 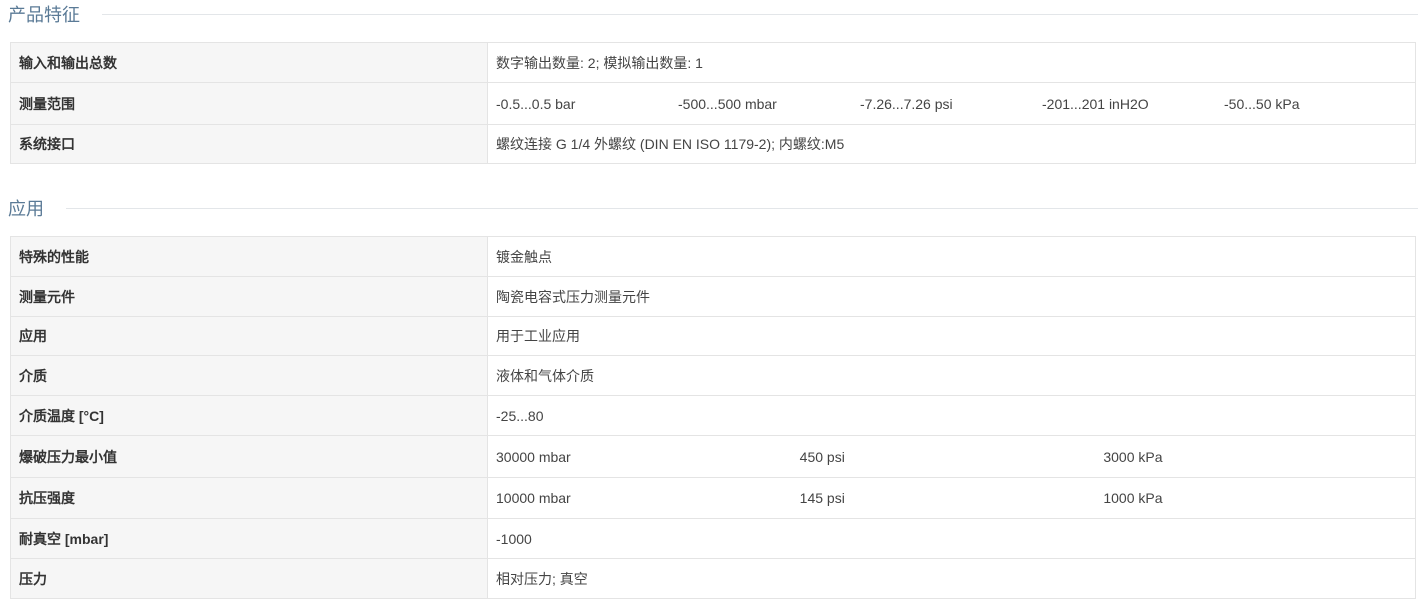 I want to click on burst-pressure-kpa: 3000 kPa, so click(x=1133, y=456).